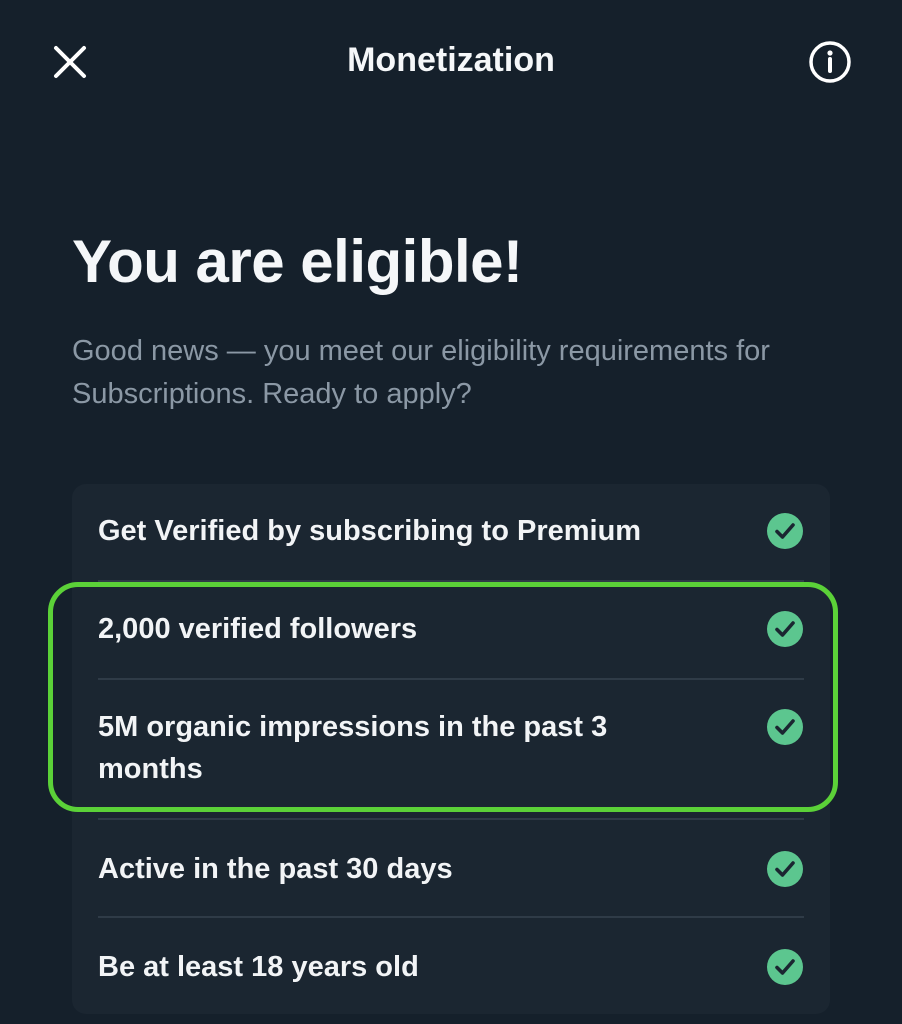 The image size is (902, 1024). I want to click on top-bar: Monetization, so click(451, 60).